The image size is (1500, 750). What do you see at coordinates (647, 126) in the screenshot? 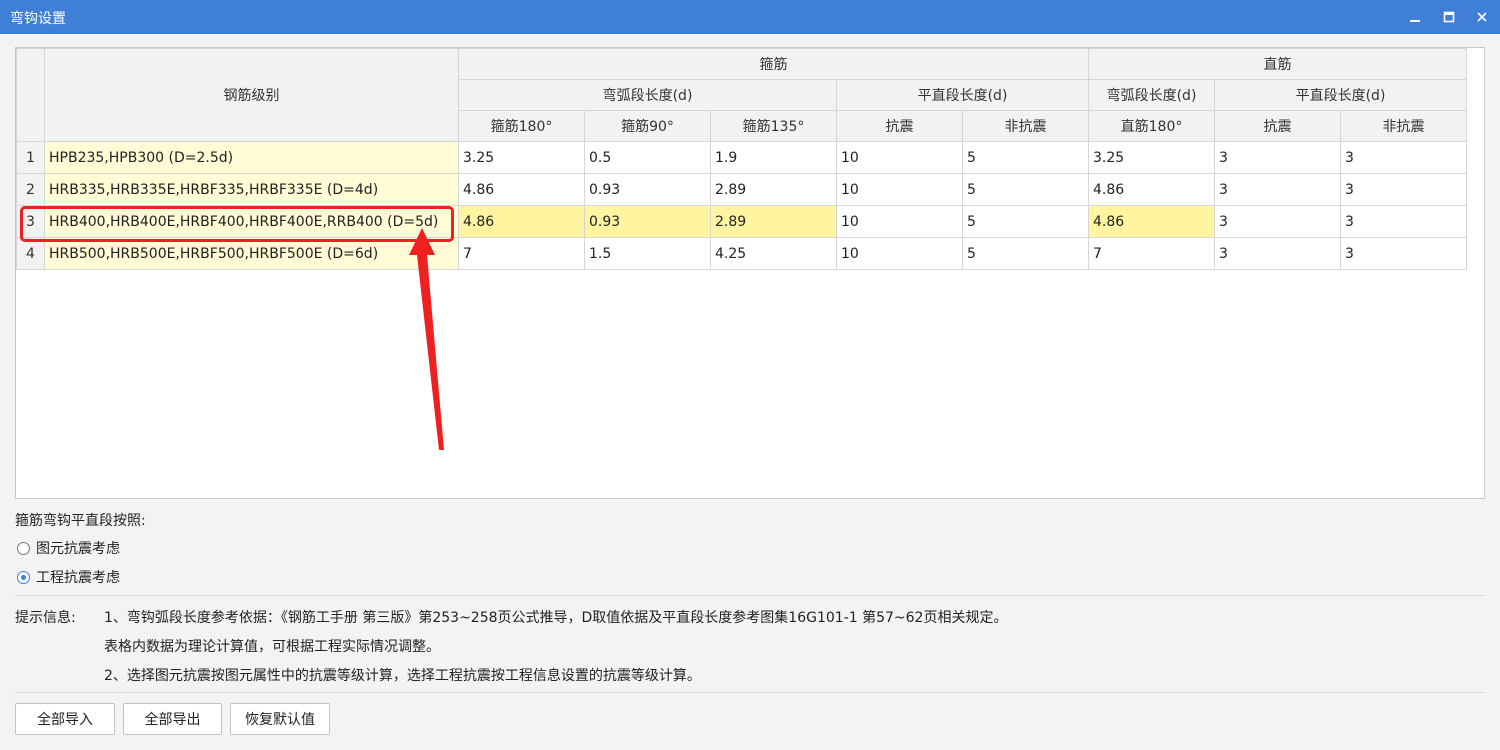
I see `col-header: 箍筋90°` at bounding box center [647, 126].